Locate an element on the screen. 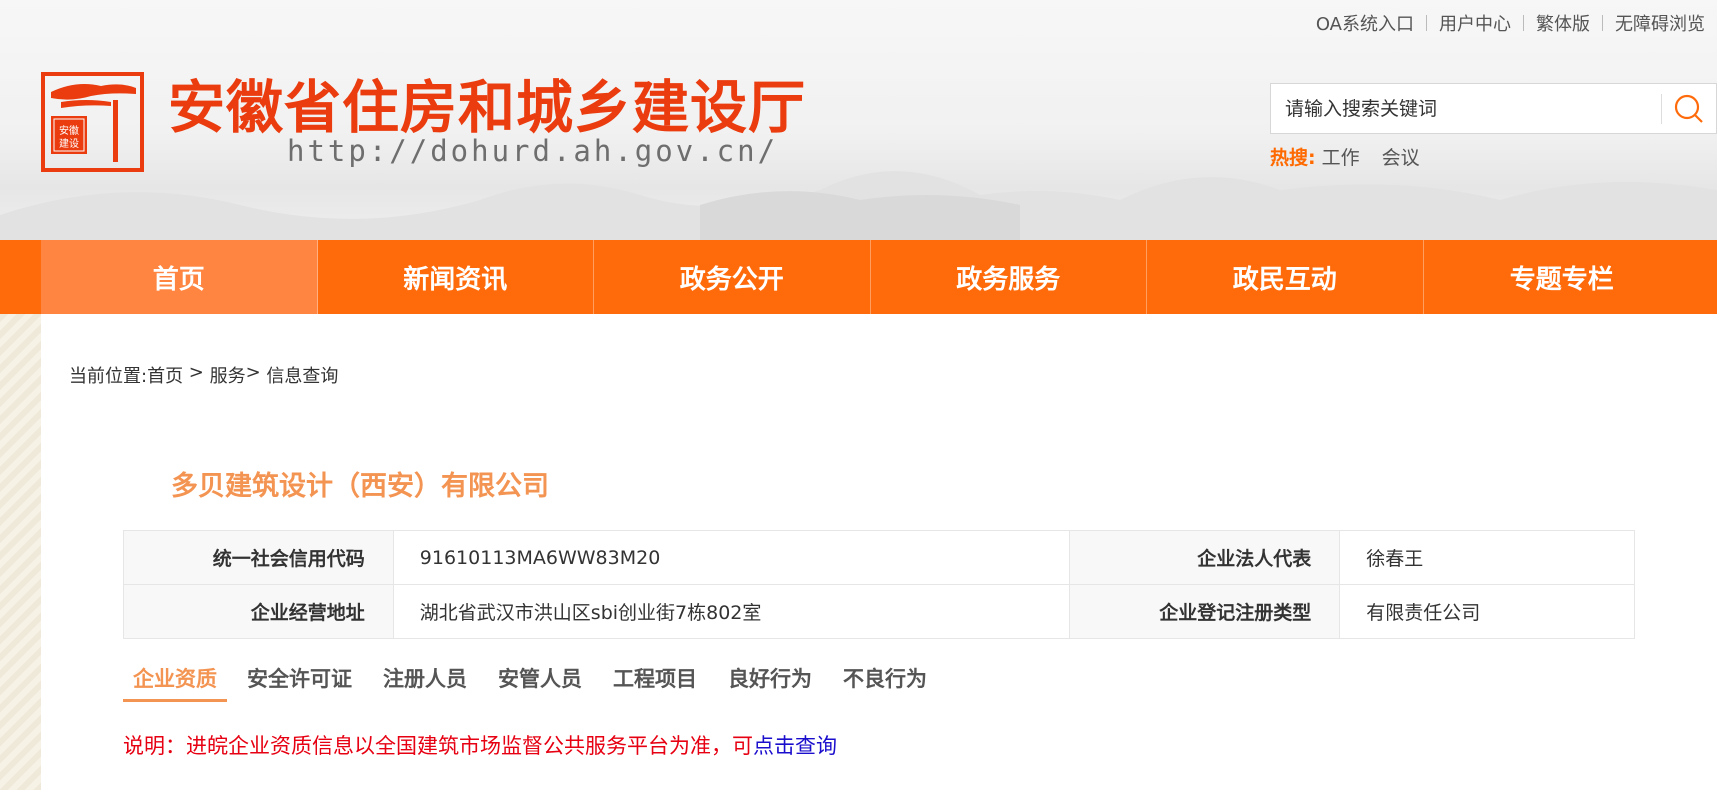 The width and height of the screenshot is (1717, 790). user-center-link: 用户中心 is located at coordinates (1475, 23).